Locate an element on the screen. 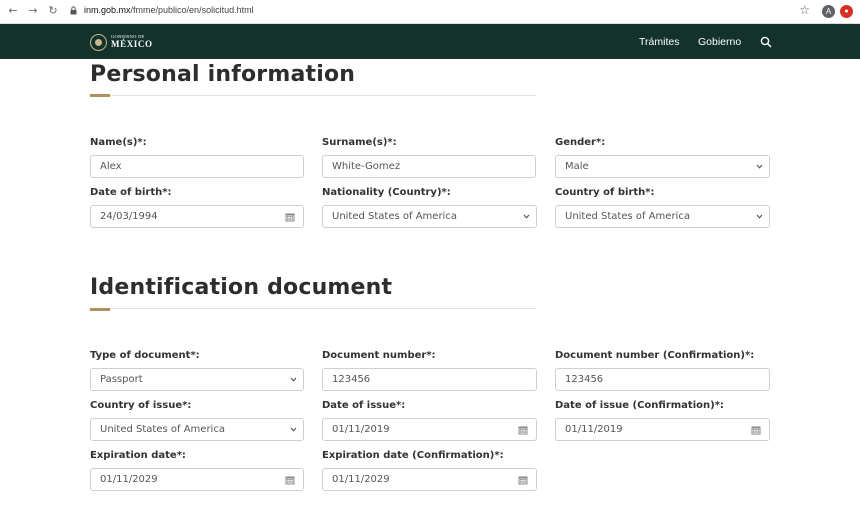 The width and height of the screenshot is (860, 514). nationality-select: United States of America is located at coordinates (429, 216).